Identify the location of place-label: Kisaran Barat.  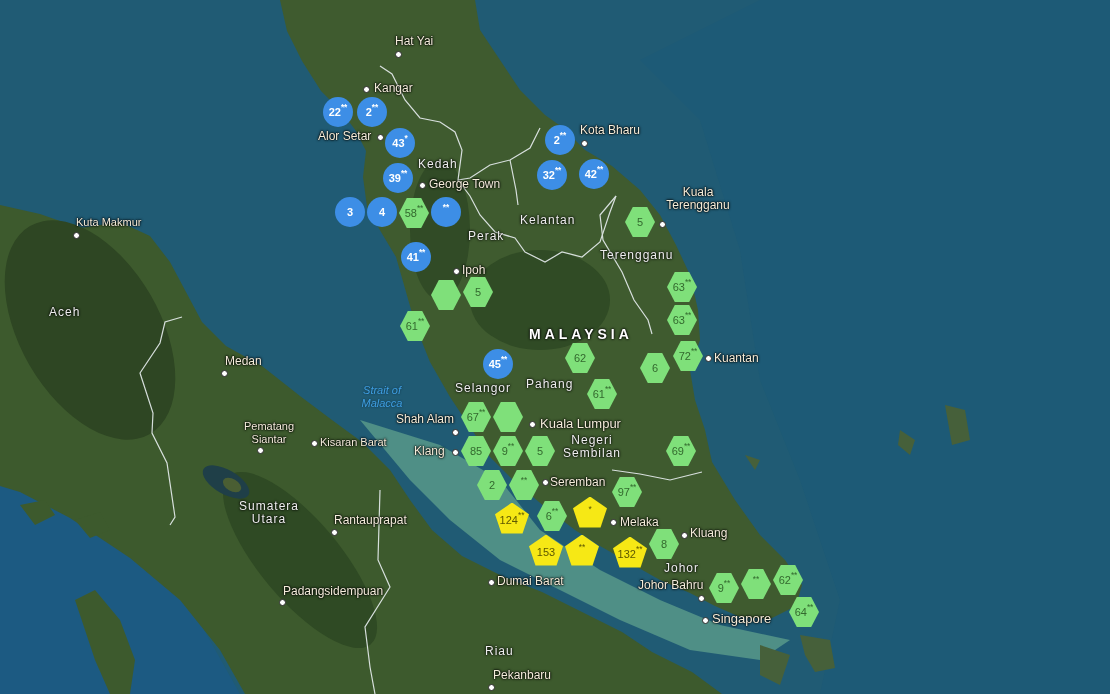
(353, 442).